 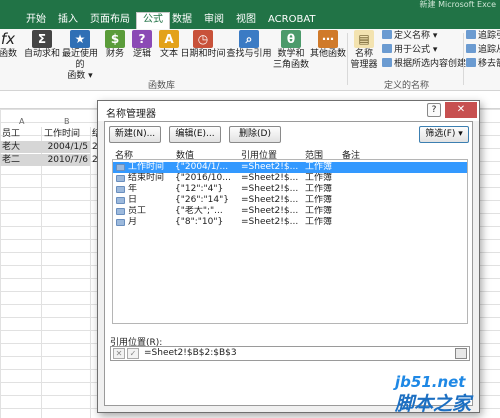 I want to click on cell: 老二, so click(x=20, y=160).